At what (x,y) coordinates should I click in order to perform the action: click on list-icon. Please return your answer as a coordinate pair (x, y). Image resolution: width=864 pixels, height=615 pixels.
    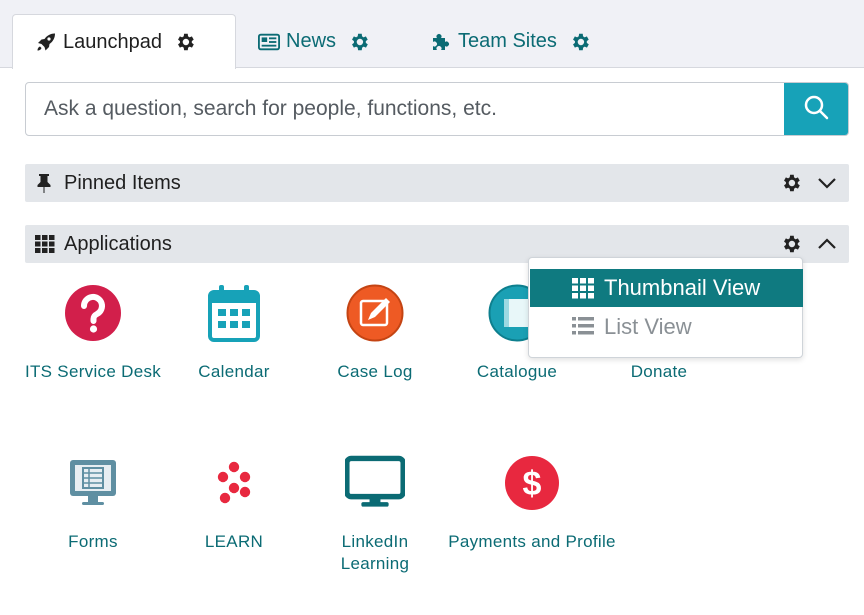
    Looking at the image, I should click on (583, 327).